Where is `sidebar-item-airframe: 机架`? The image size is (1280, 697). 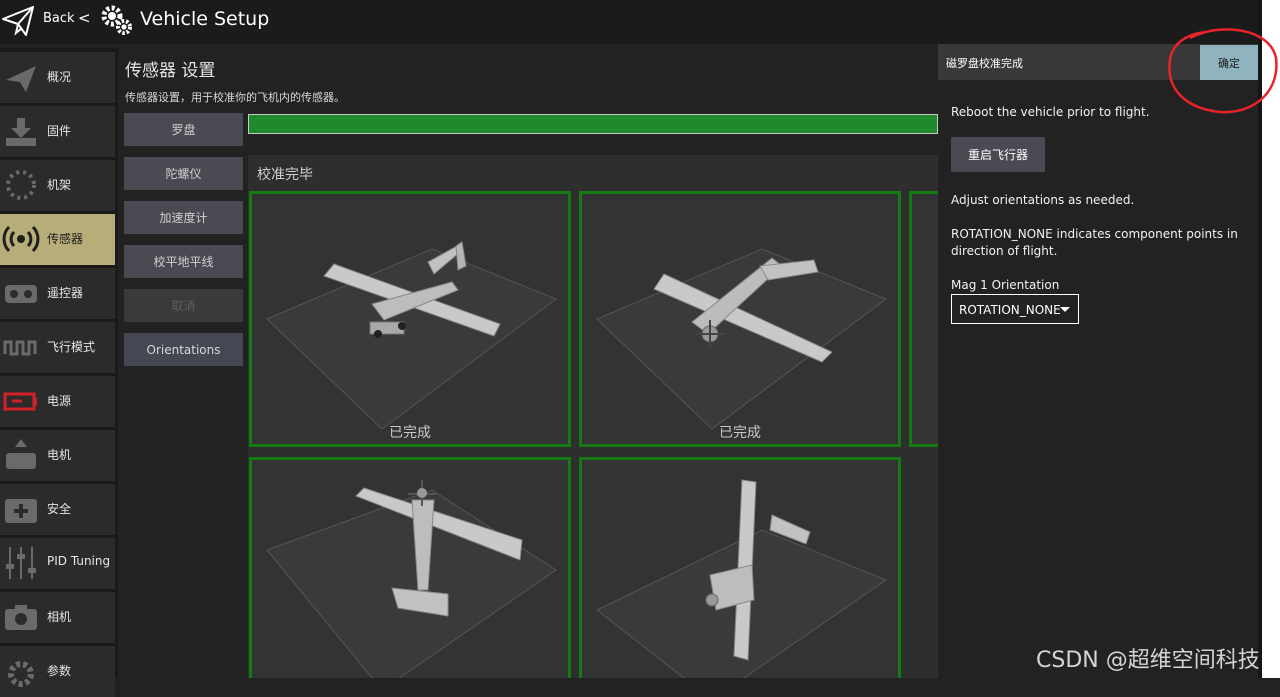
sidebar-item-airframe: 机架 is located at coordinates (57, 185).